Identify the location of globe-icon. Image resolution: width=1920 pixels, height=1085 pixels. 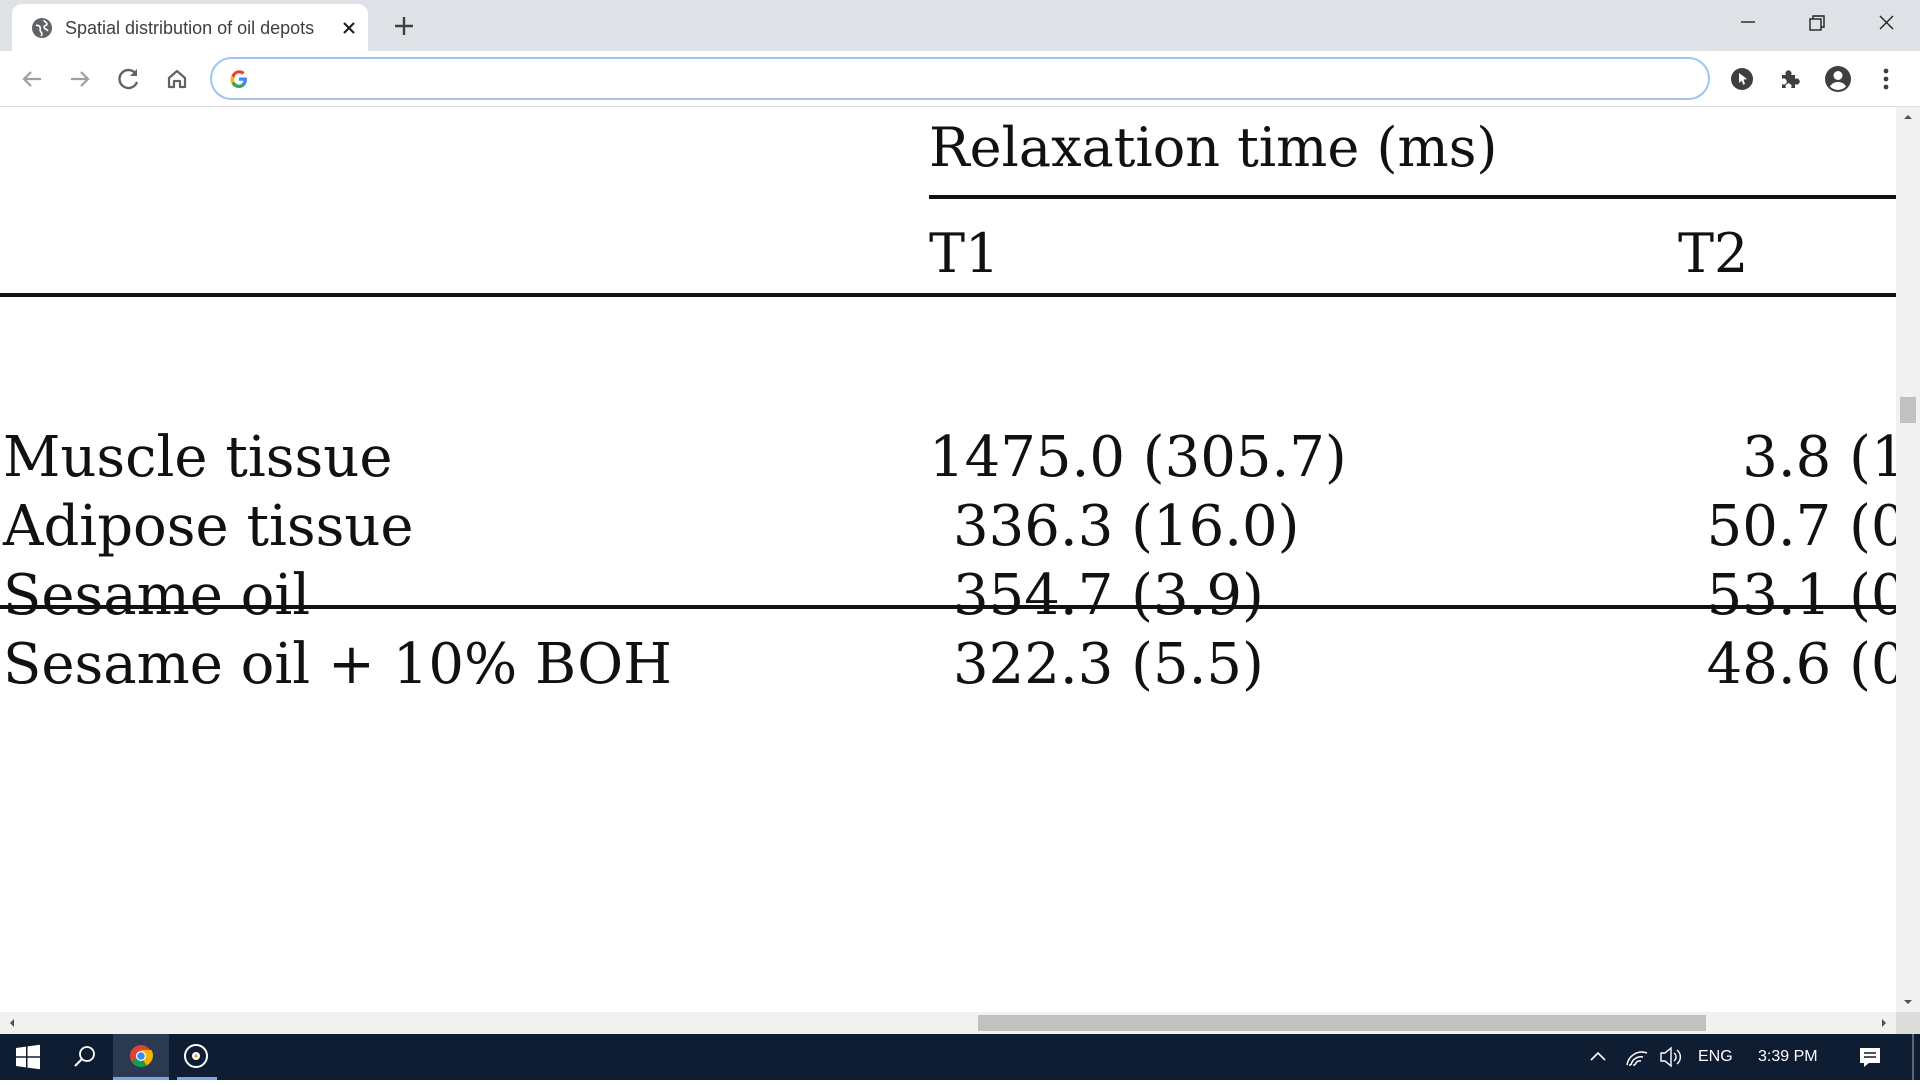
(42, 28).